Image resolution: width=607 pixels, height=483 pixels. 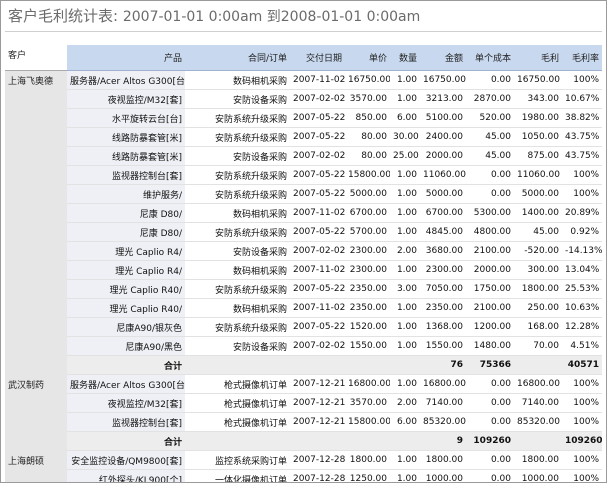 I want to click on unit-cost-cell: 45.00, so click(x=490, y=137).